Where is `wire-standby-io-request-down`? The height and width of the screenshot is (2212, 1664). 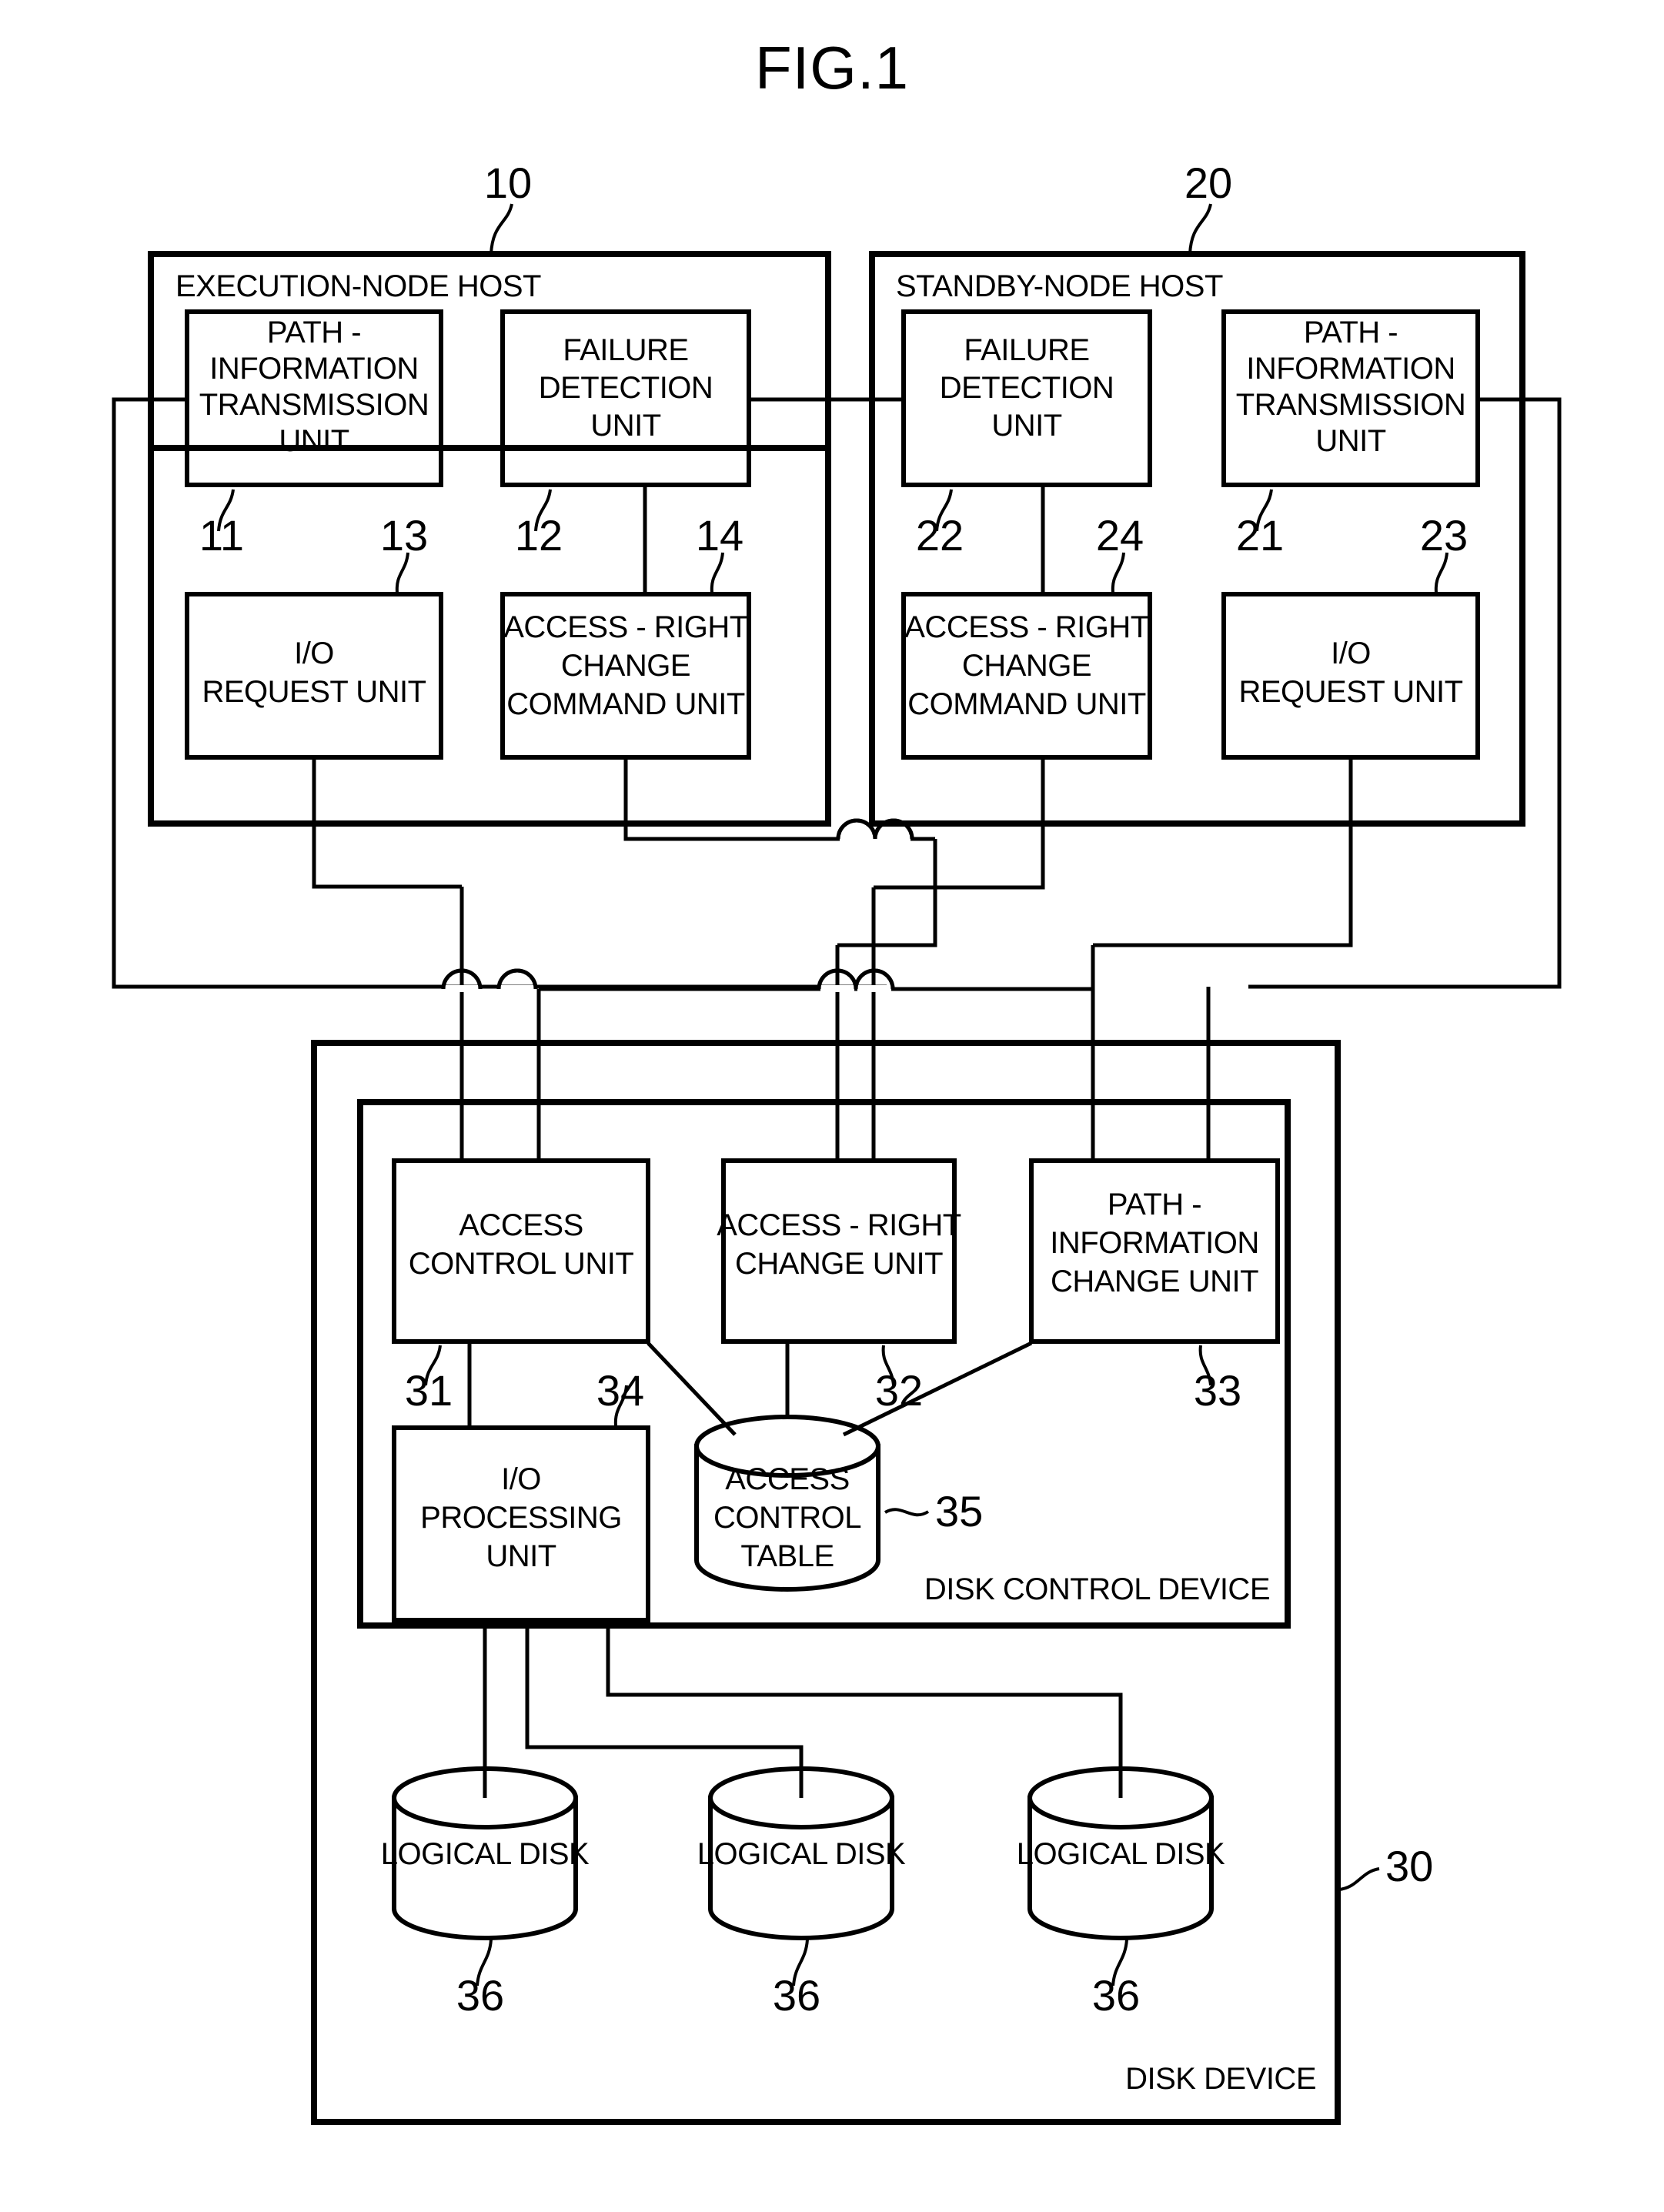 wire-standby-io-request-down is located at coordinates (1311, 852).